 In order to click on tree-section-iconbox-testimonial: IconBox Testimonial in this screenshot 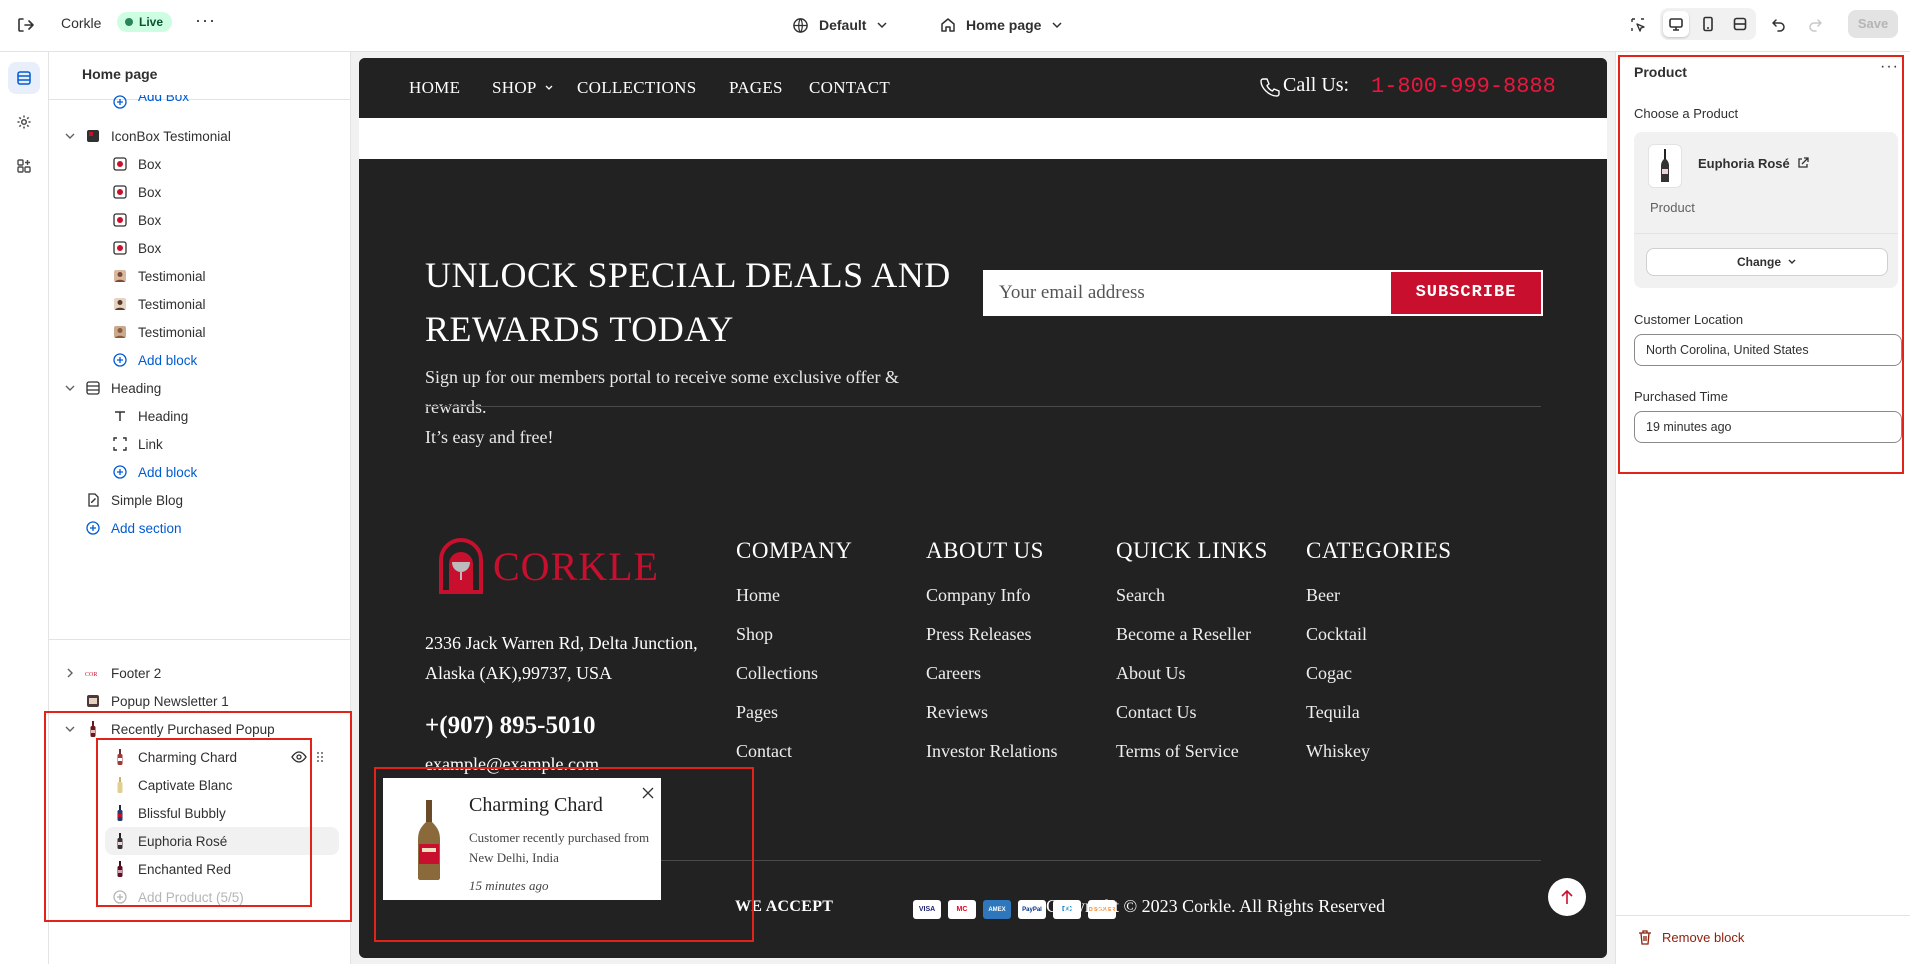, I will do `click(147, 136)`.